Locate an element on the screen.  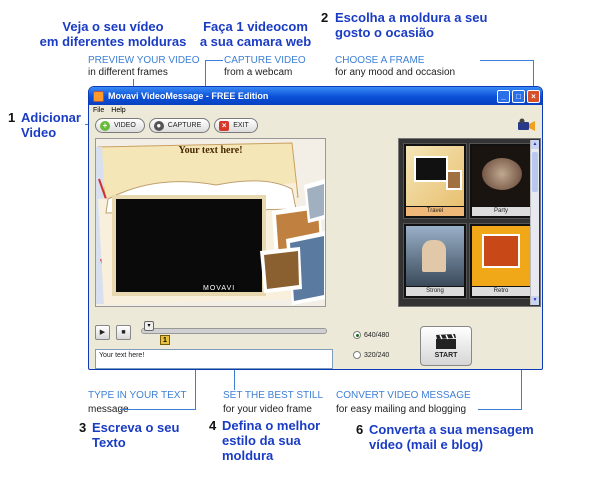
frame-label-retro: Retro is located at coordinates (501, 291).